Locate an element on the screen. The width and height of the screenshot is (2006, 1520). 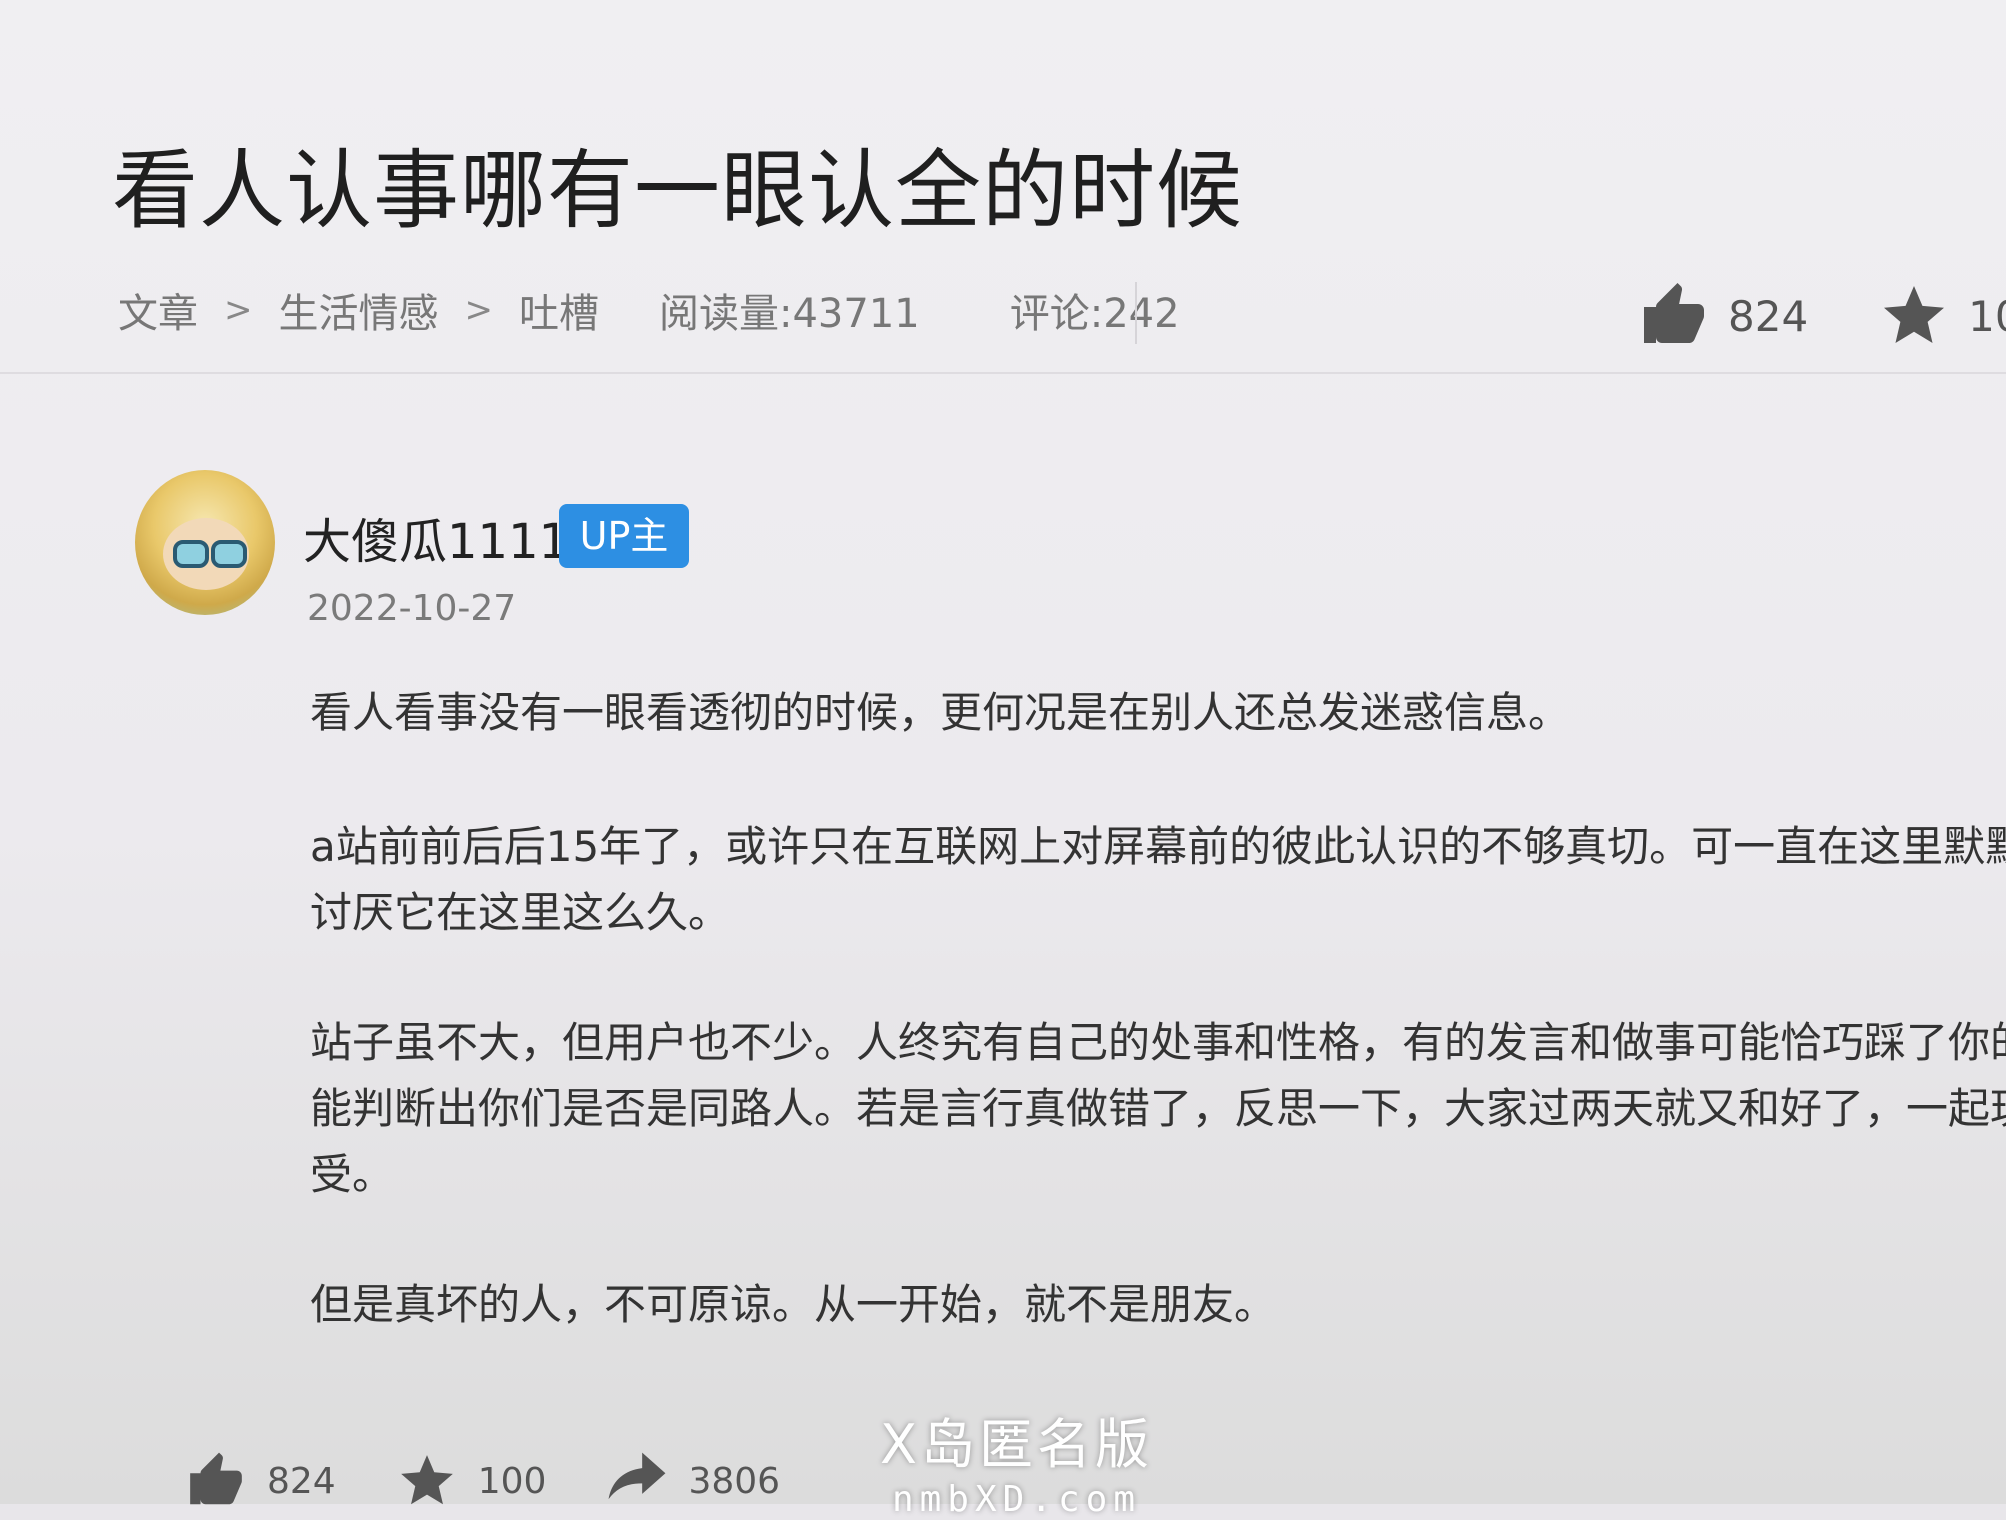
breadcrumb-item-life: 生活情感 is located at coordinates (359, 310).